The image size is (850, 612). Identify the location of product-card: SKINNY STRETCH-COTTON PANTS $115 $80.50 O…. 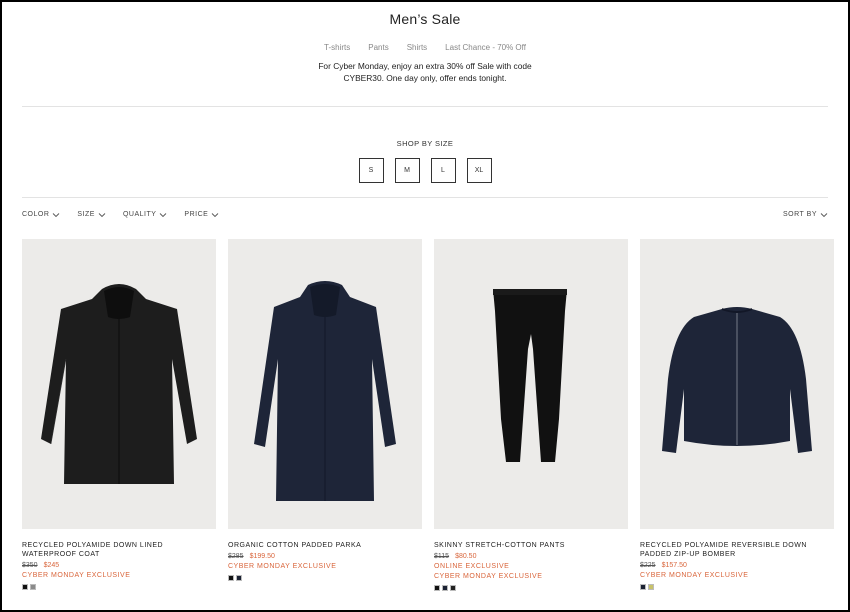
(531, 415).